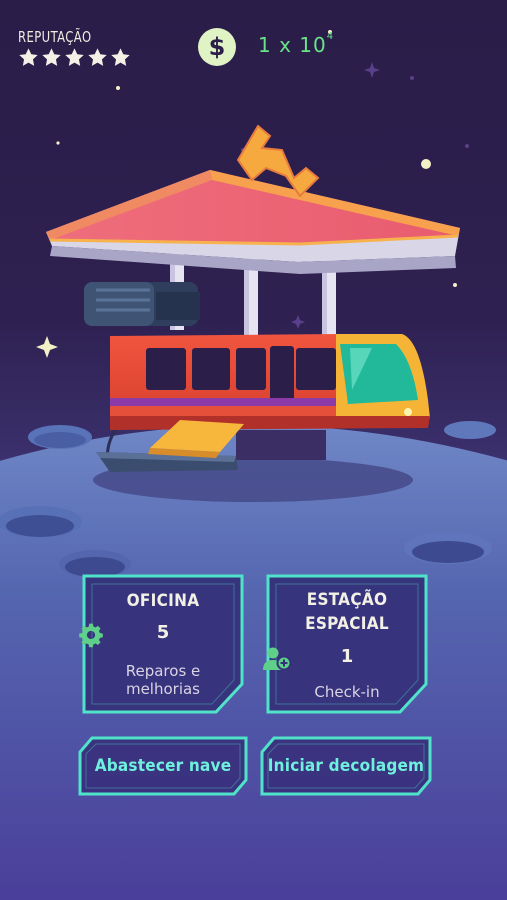 This screenshot has width=507, height=900. What do you see at coordinates (55, 37) in the screenshot?
I see `reputation-label: REPUTAÇÃO` at bounding box center [55, 37].